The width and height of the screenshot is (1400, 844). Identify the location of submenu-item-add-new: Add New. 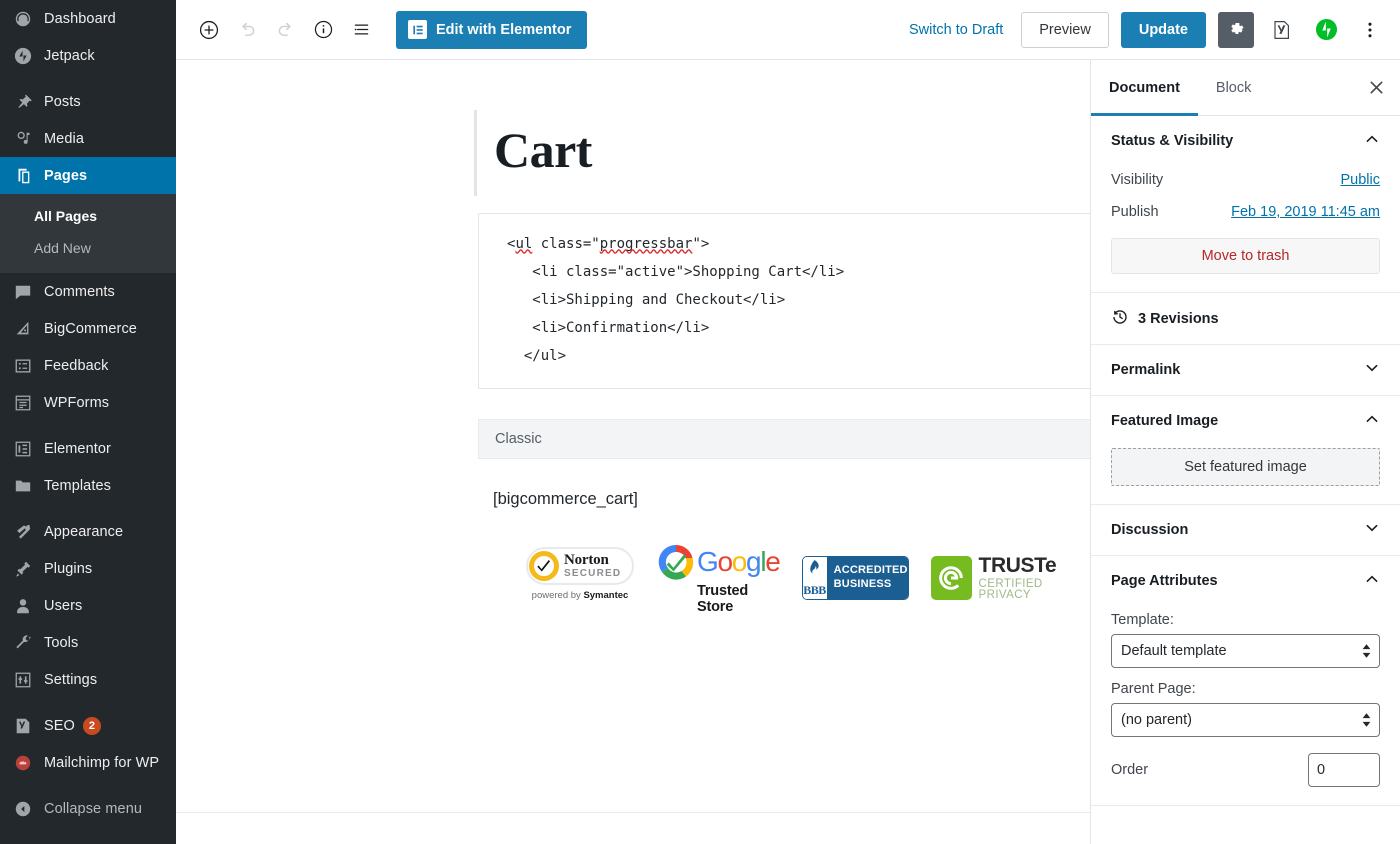
(88, 249).